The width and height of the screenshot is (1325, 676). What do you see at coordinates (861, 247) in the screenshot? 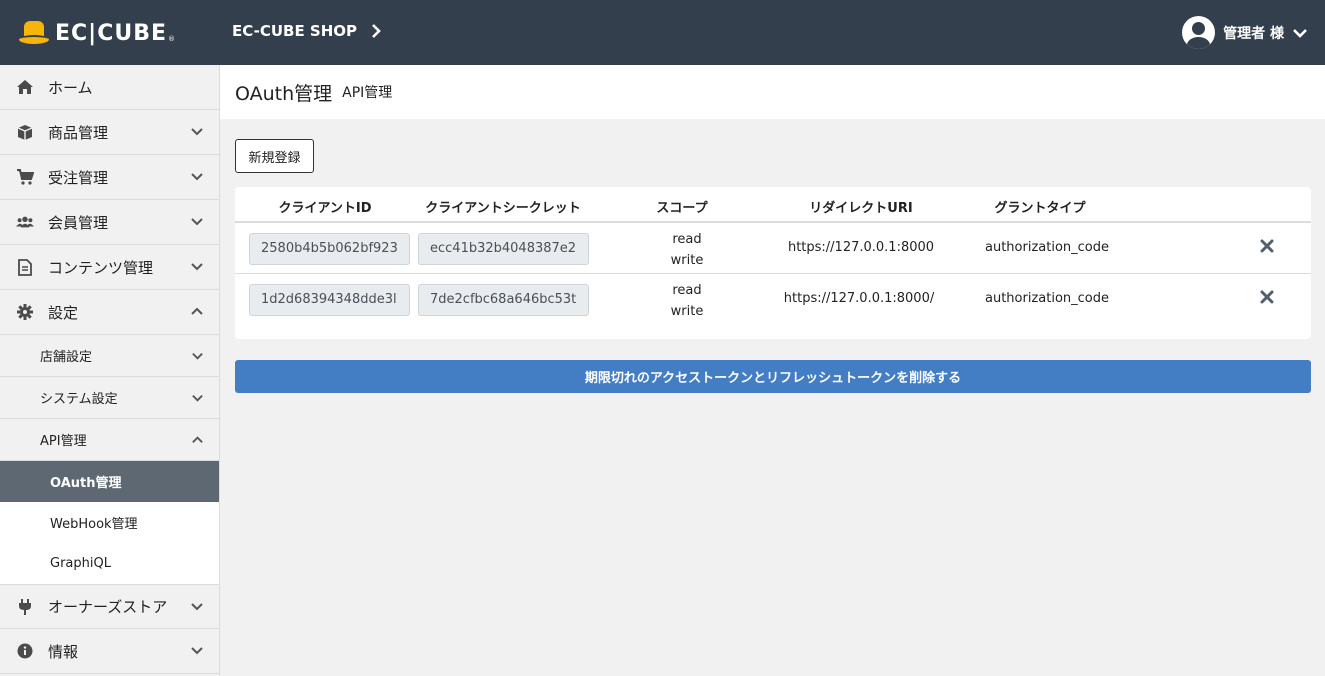
I see `redirect-uri: https://127.0.0.1:8000` at bounding box center [861, 247].